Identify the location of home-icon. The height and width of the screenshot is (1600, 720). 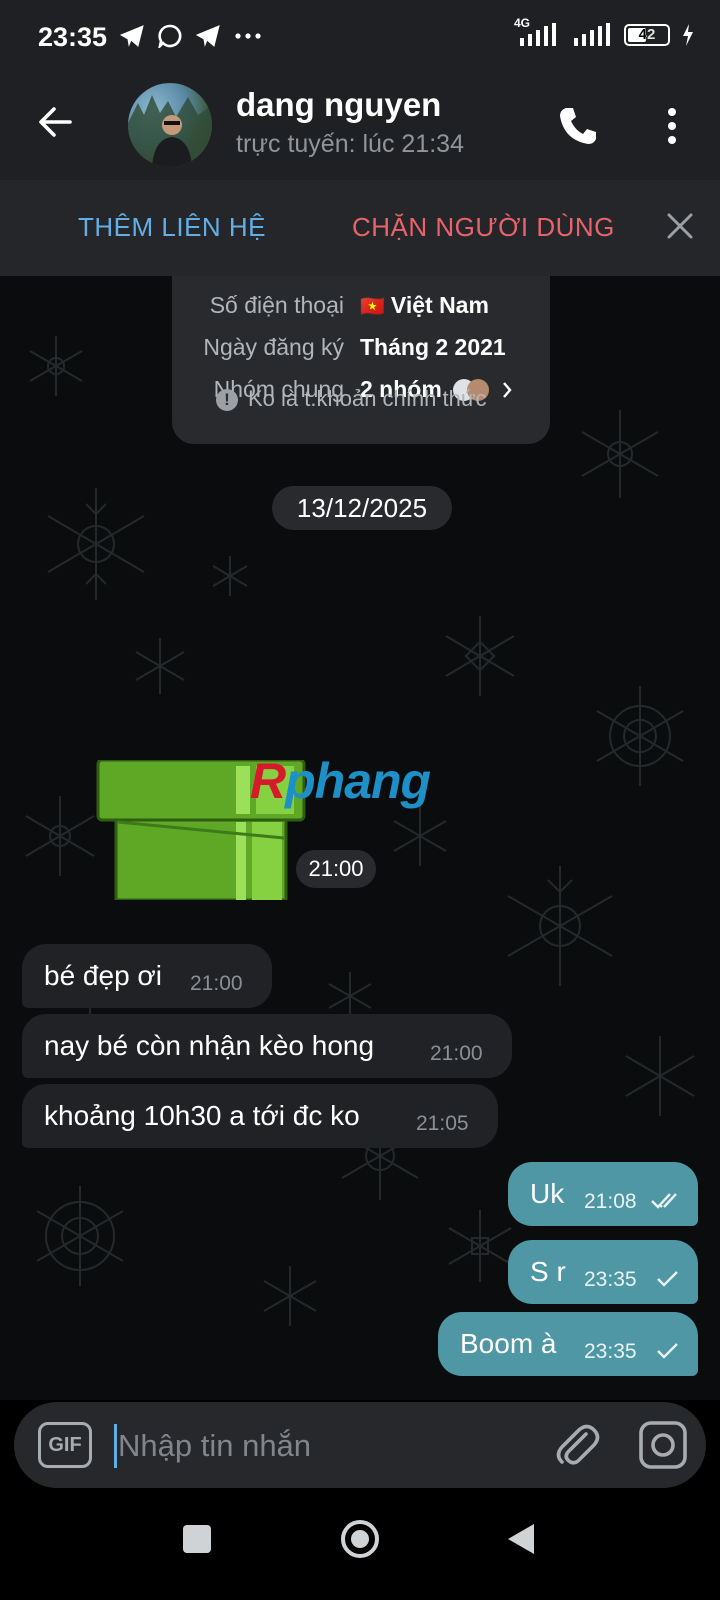
(360, 1539).